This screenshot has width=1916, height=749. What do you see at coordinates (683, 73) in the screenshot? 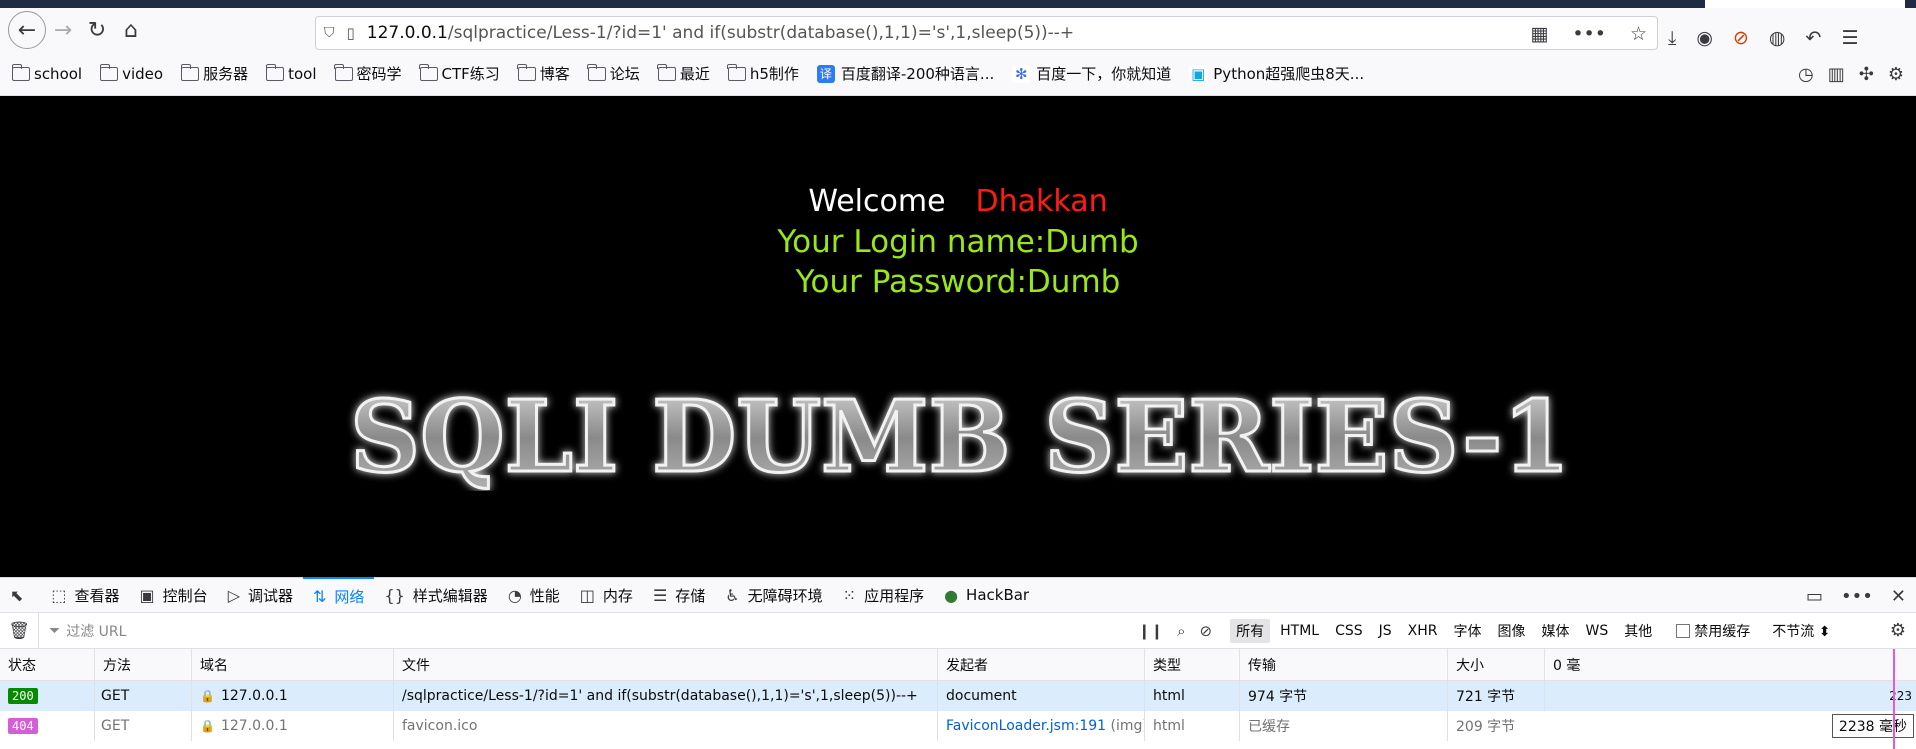
I see `bookmark-folder: 最近` at bounding box center [683, 73].